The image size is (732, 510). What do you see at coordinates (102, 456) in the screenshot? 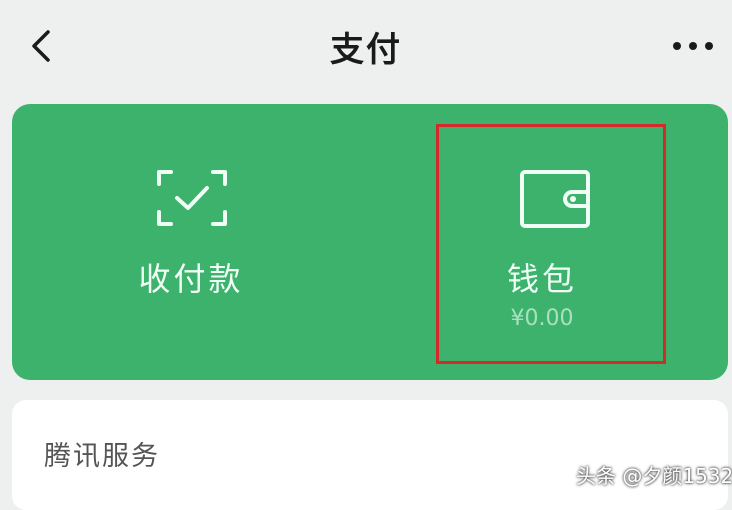
I see `section-title: 腾讯服务` at bounding box center [102, 456].